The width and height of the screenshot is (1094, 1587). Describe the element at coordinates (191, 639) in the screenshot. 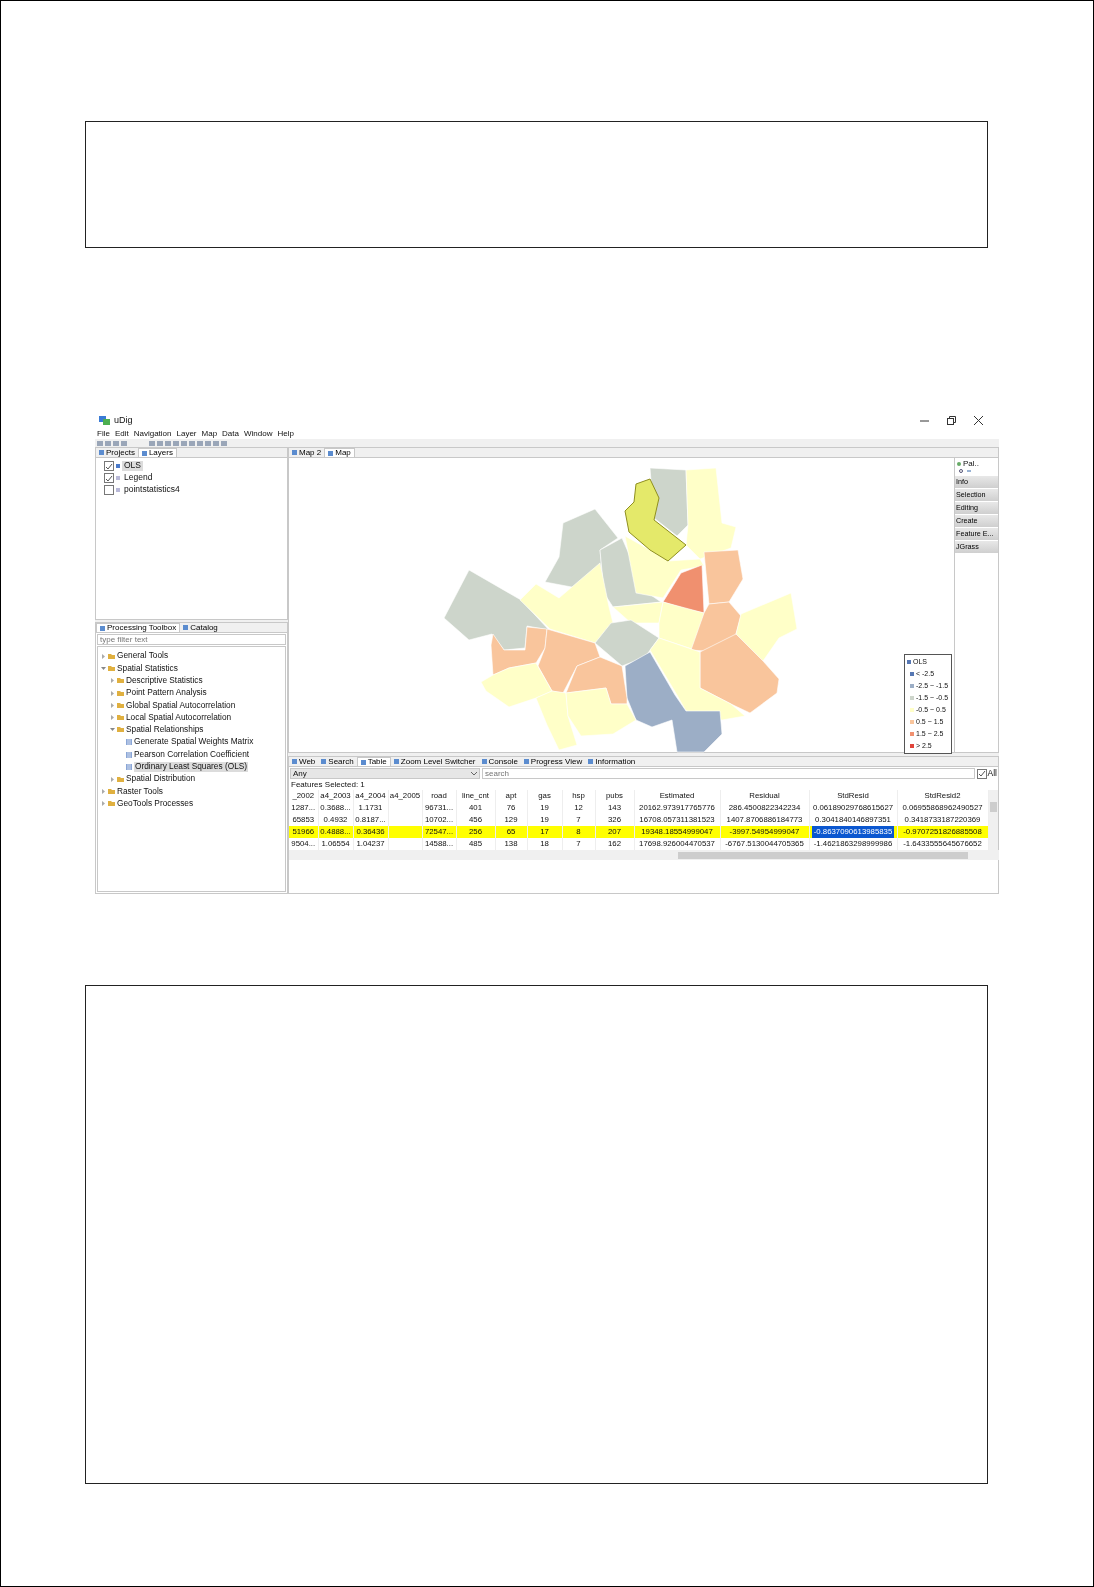

I see `filter-field: type filter text` at that location.